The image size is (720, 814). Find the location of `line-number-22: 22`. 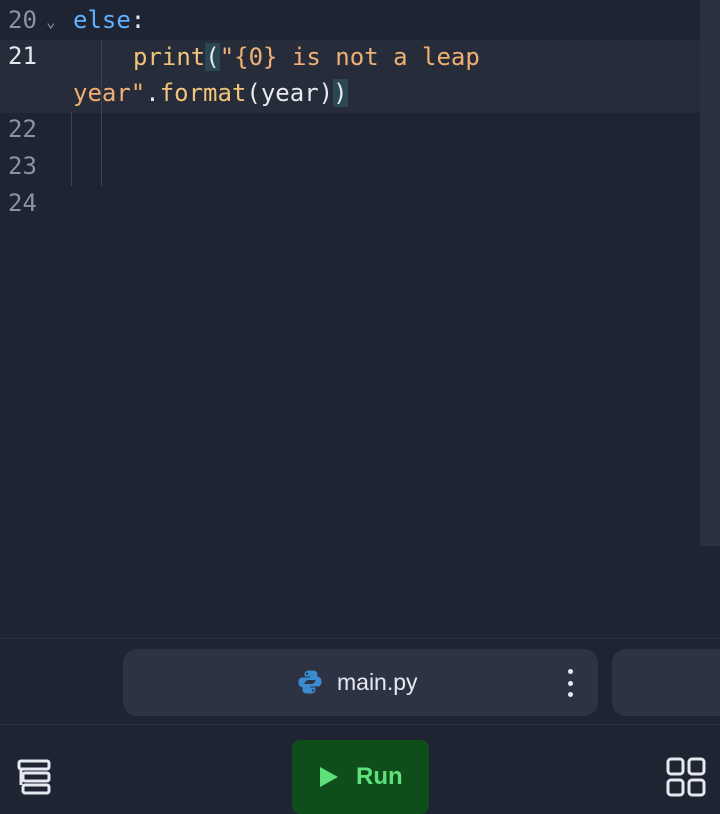

line-number-22: 22 is located at coordinates (22, 129).